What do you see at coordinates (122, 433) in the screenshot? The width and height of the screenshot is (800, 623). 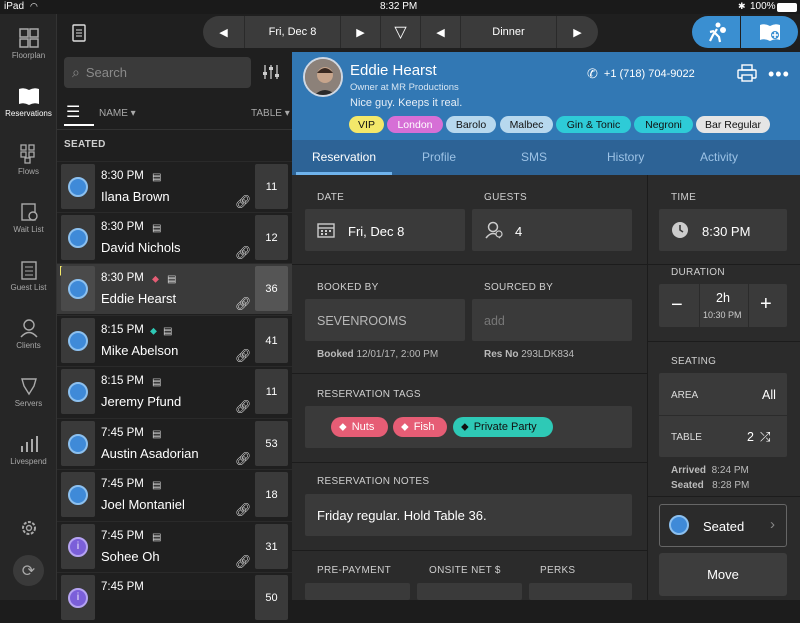 I see `reservation-time: 7:45 PM` at bounding box center [122, 433].